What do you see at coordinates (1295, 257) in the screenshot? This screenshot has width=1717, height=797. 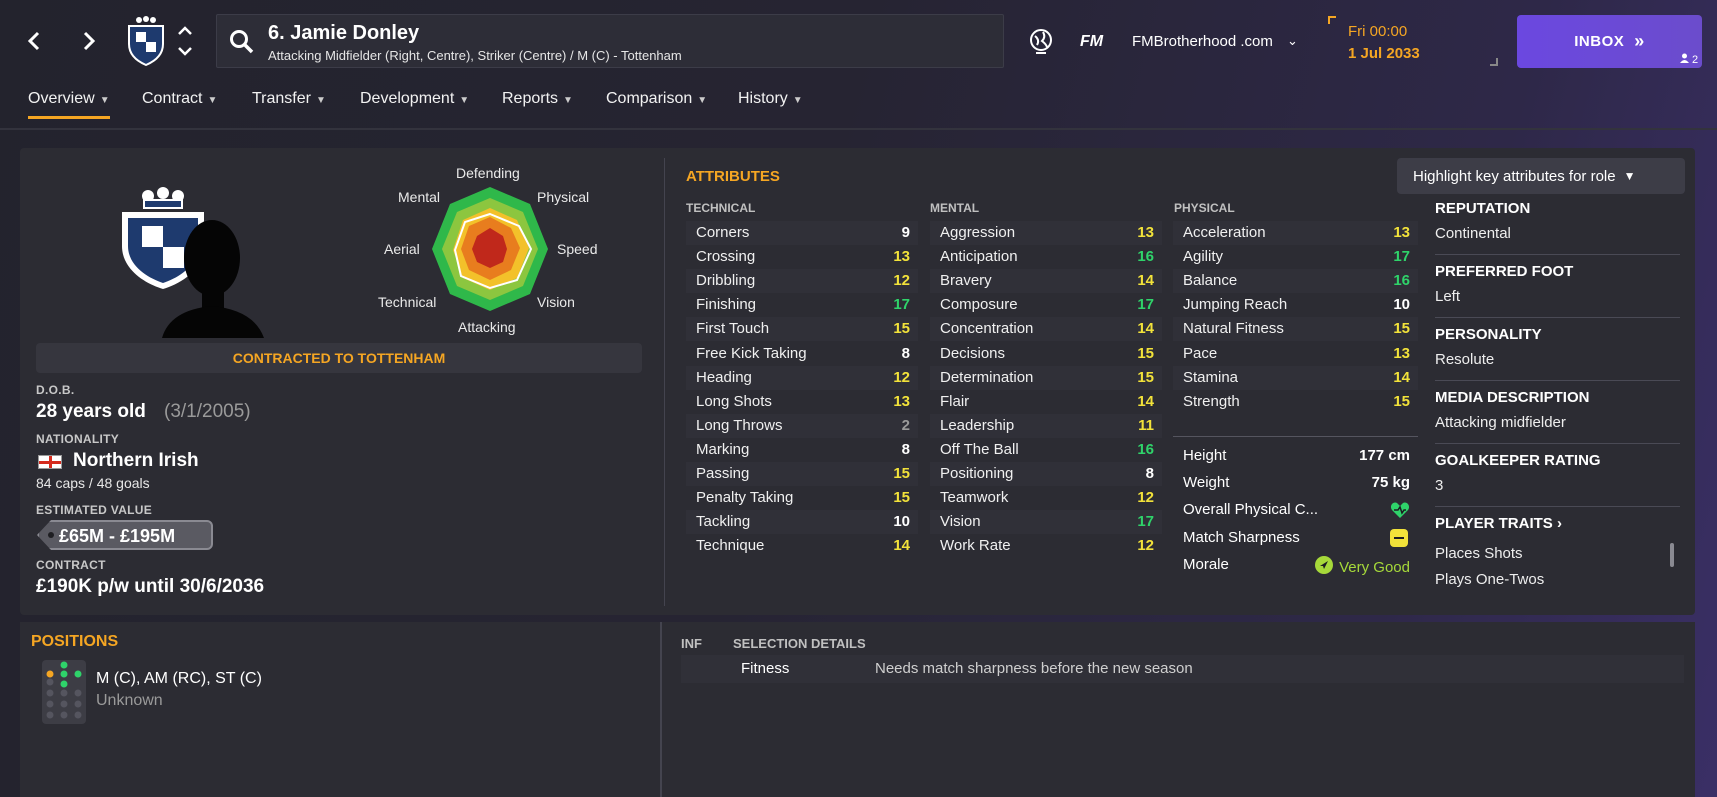 I see `attribute-row: Agility 17` at bounding box center [1295, 257].